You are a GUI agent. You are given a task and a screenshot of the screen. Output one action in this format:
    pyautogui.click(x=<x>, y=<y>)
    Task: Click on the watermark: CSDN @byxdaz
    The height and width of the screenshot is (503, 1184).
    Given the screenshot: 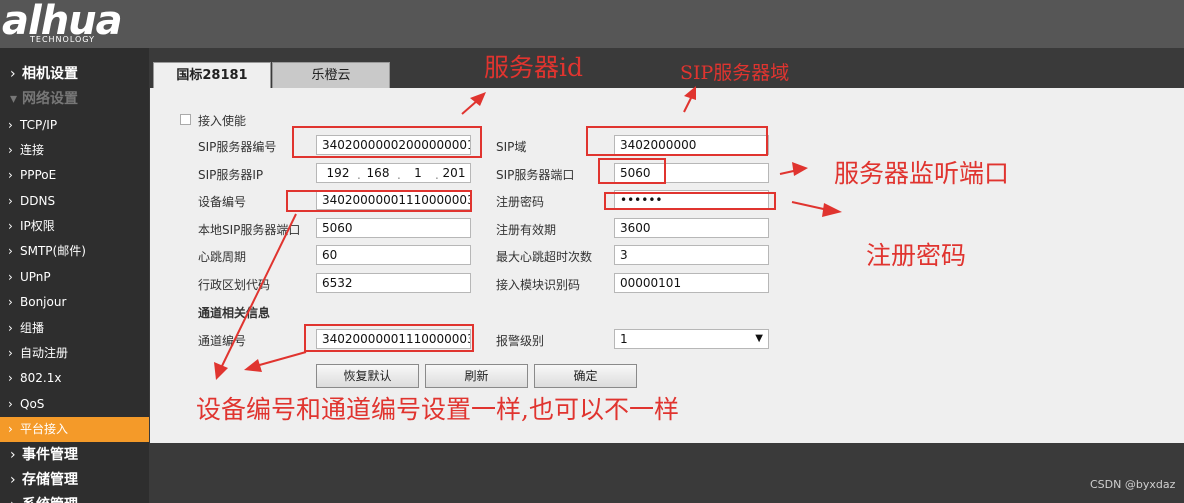 What is the action you would take?
    pyautogui.click(x=1133, y=484)
    